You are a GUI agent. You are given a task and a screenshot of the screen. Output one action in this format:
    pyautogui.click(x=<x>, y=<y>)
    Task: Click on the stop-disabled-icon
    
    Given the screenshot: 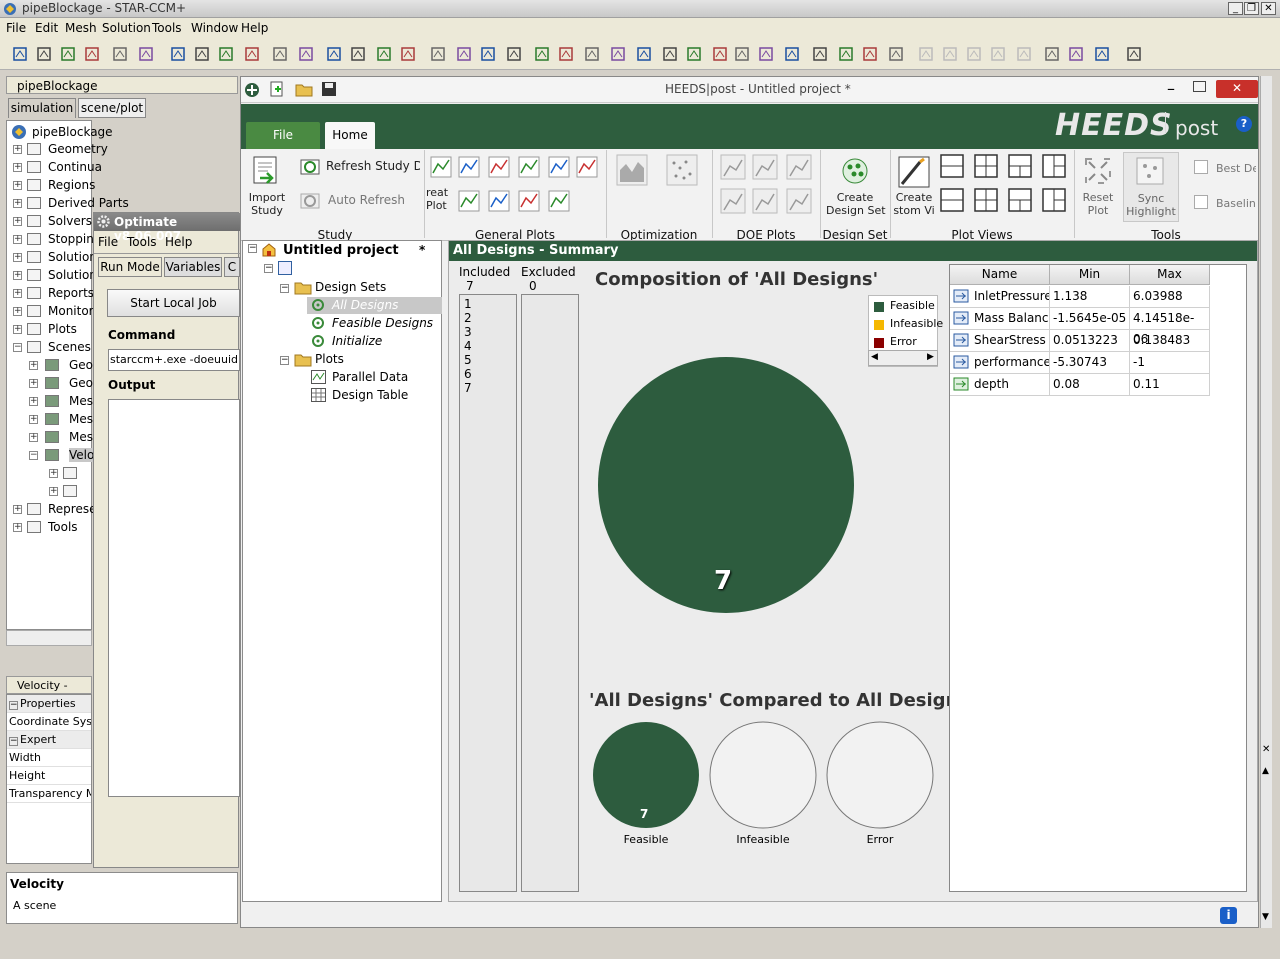 What is the action you would take?
    pyautogui.click(x=950, y=54)
    